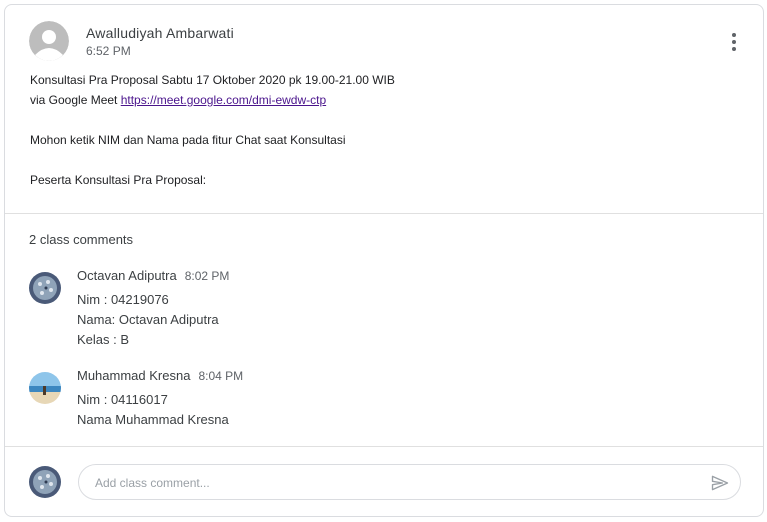 Image resolution: width=767 pixels, height=522 pixels. What do you see at coordinates (223, 100) in the screenshot?
I see `meet-link: https://meet.google.com/dmi-ewdw-ctp` at bounding box center [223, 100].